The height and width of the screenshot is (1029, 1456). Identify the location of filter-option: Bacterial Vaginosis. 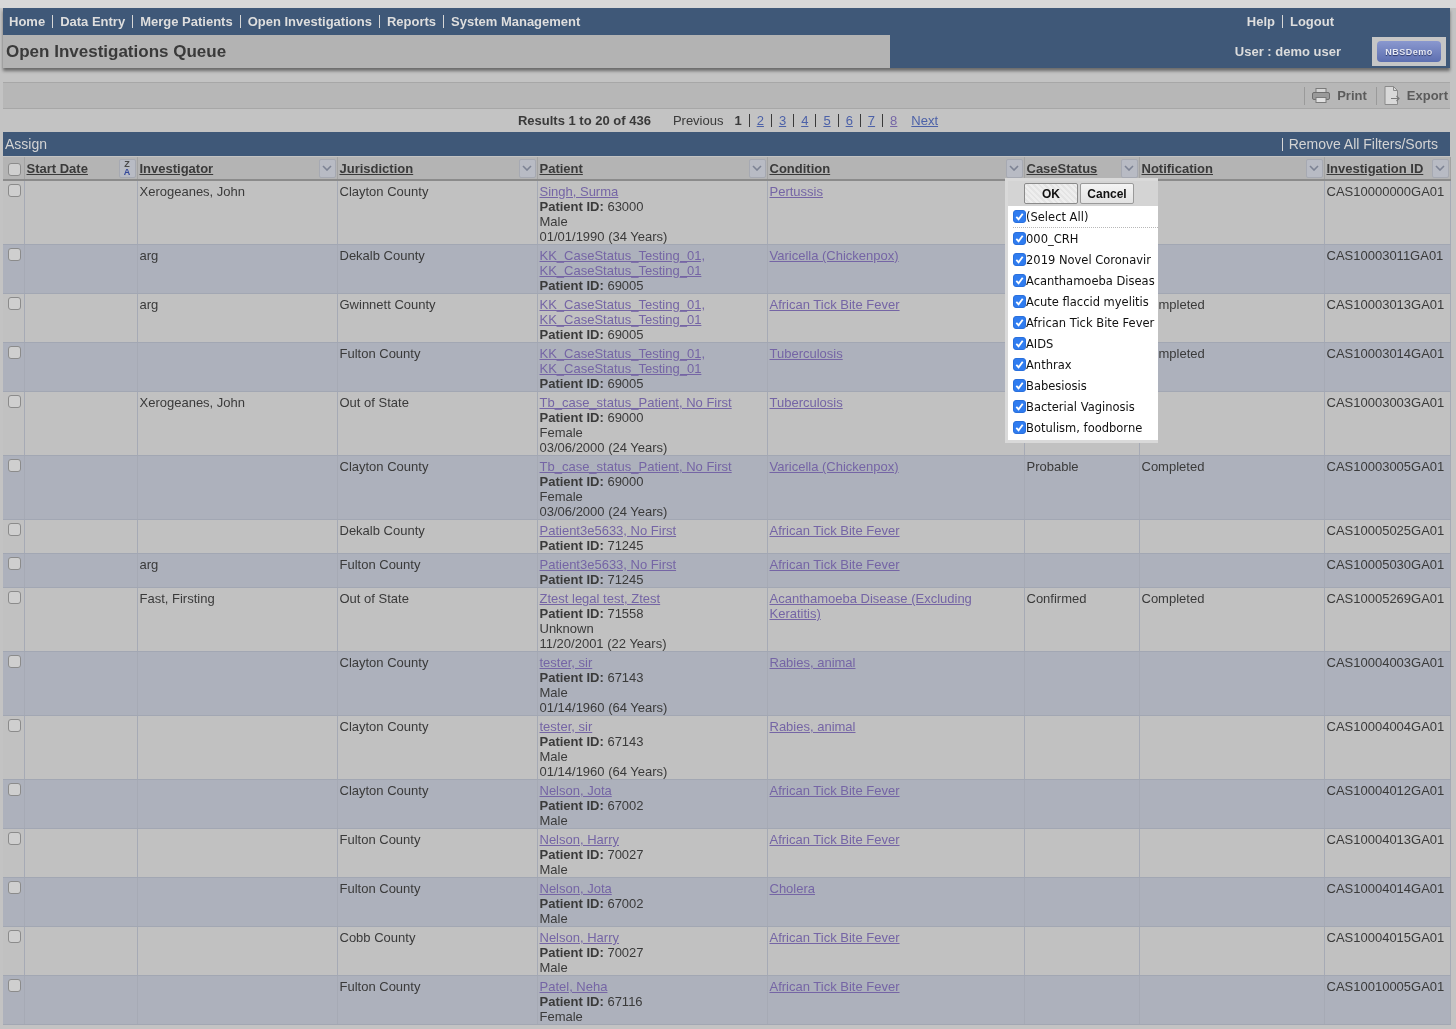
(1080, 406).